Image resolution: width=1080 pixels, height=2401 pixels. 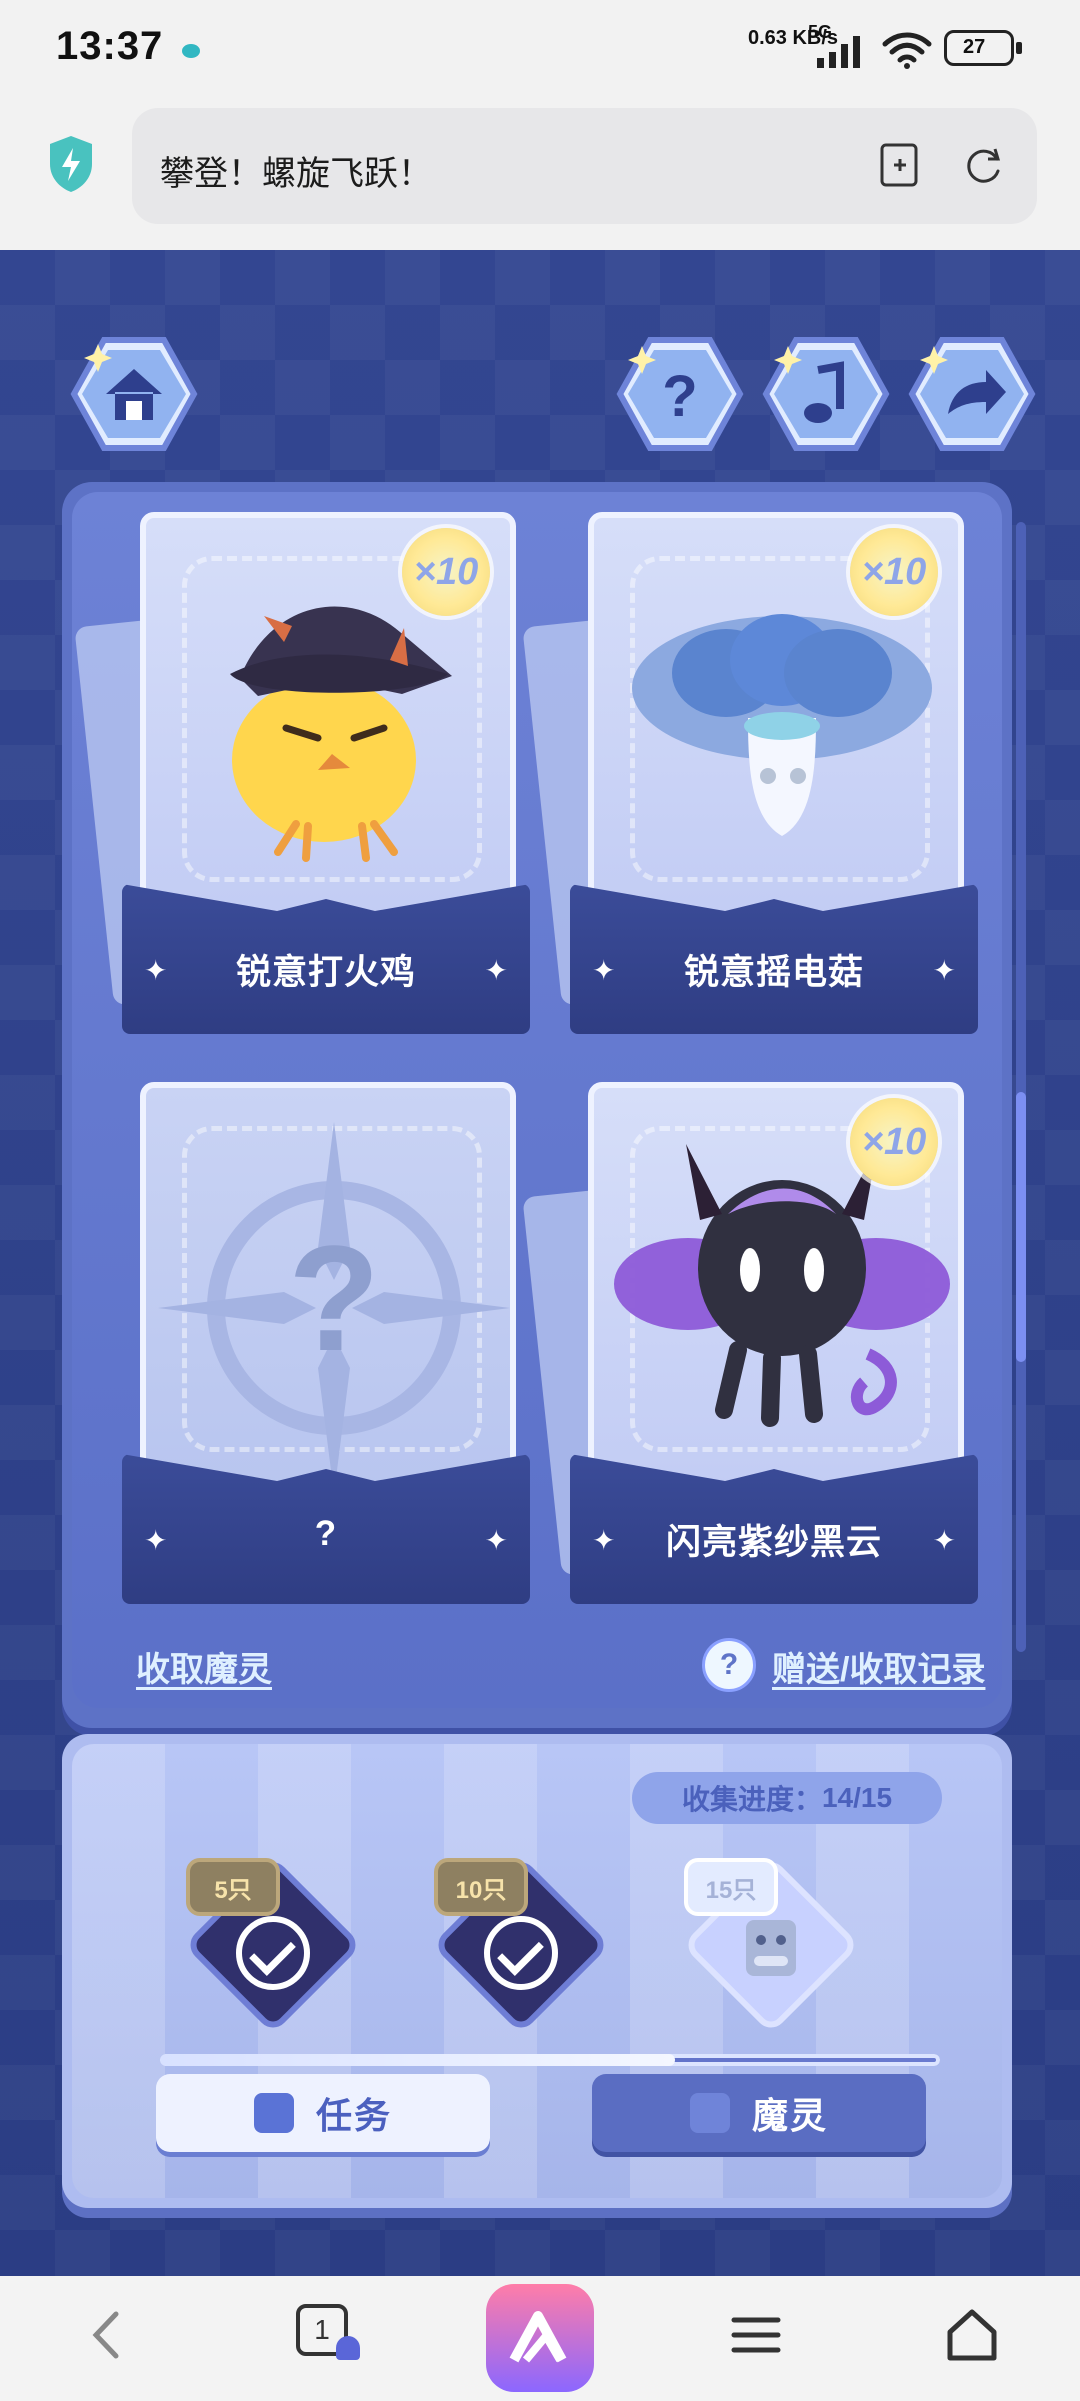 What do you see at coordinates (773, 1542) in the screenshot?
I see `card-name: 闪亮紫纱黑云` at bounding box center [773, 1542].